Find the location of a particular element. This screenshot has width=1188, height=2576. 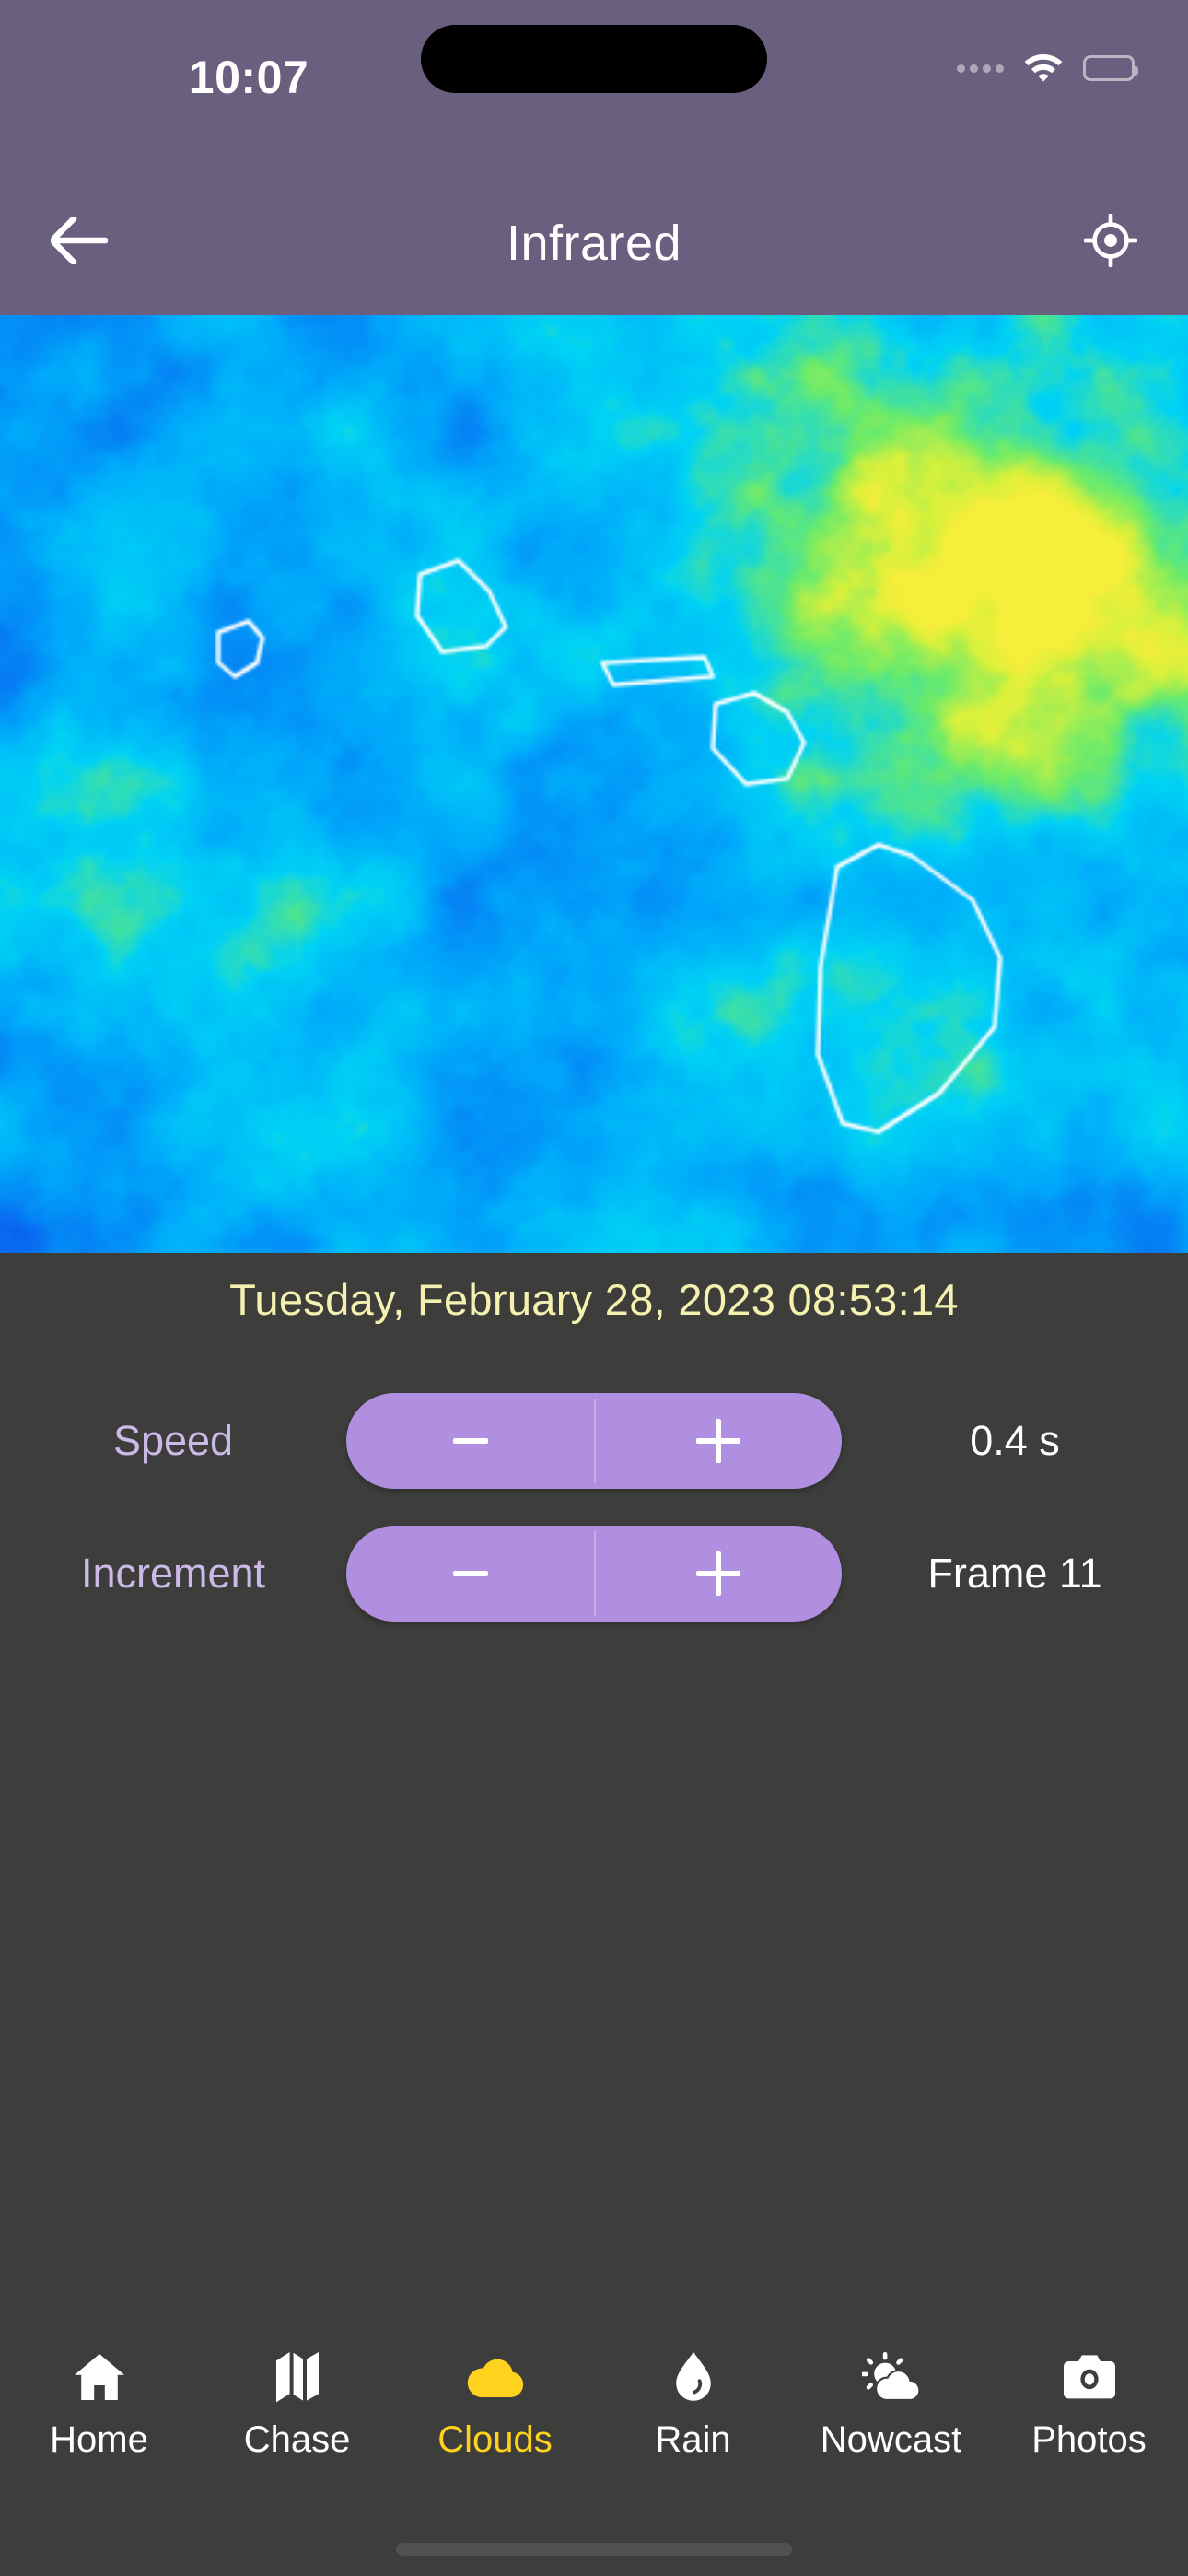

frame-timestamp: Tuesday, February 28, 2023 08:53:14 is located at coordinates (594, 1299).